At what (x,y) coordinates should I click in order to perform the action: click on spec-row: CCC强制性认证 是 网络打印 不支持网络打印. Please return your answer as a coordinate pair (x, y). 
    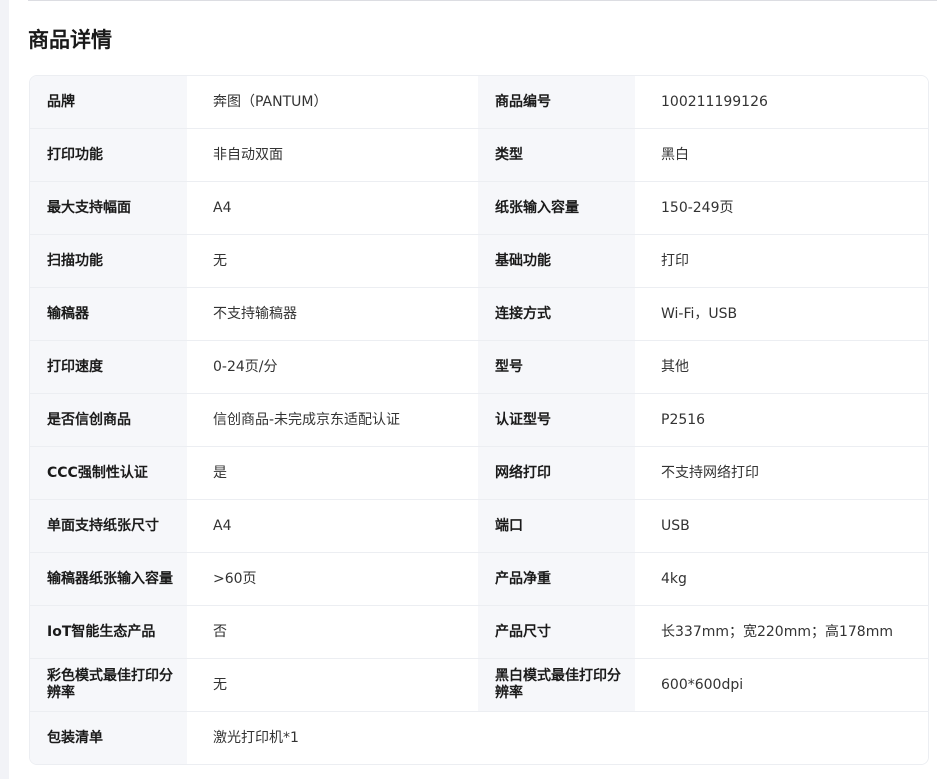
    Looking at the image, I should click on (479, 473).